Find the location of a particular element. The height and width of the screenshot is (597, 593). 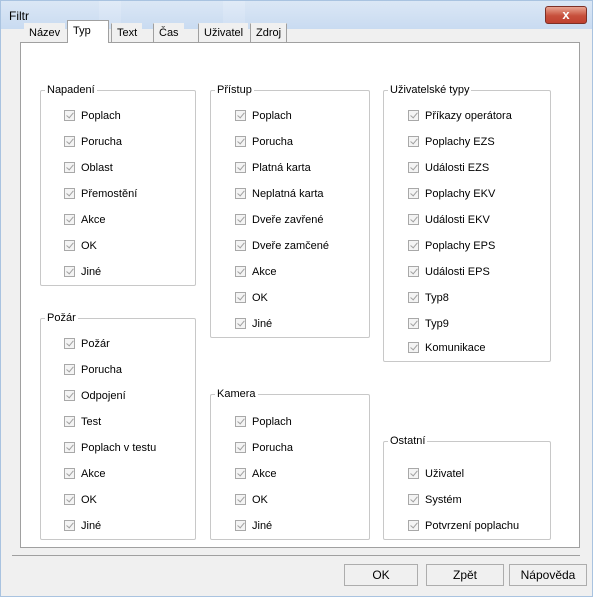

checkbox-poplachy-eps: Poplachy EPS is located at coordinates (451, 246).